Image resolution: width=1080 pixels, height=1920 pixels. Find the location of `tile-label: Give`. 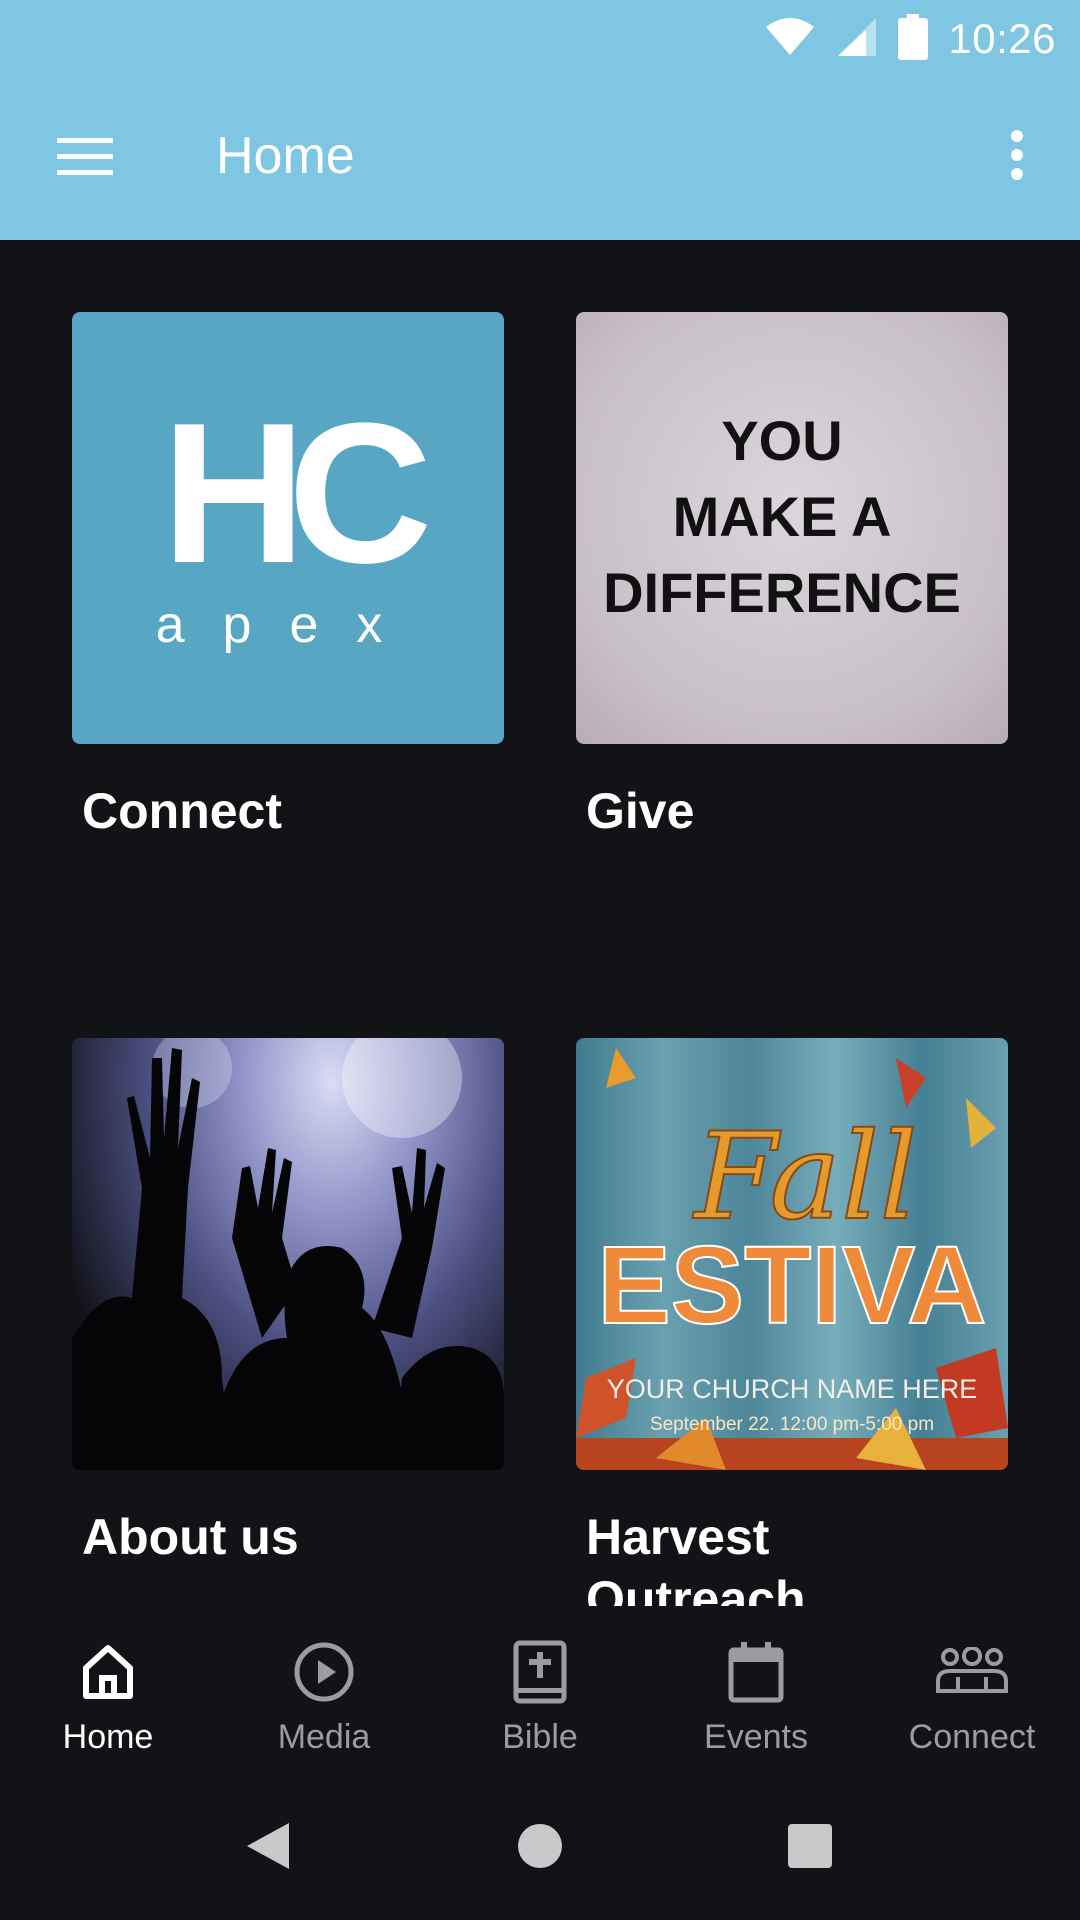

tile-label: Give is located at coordinates (640, 811).